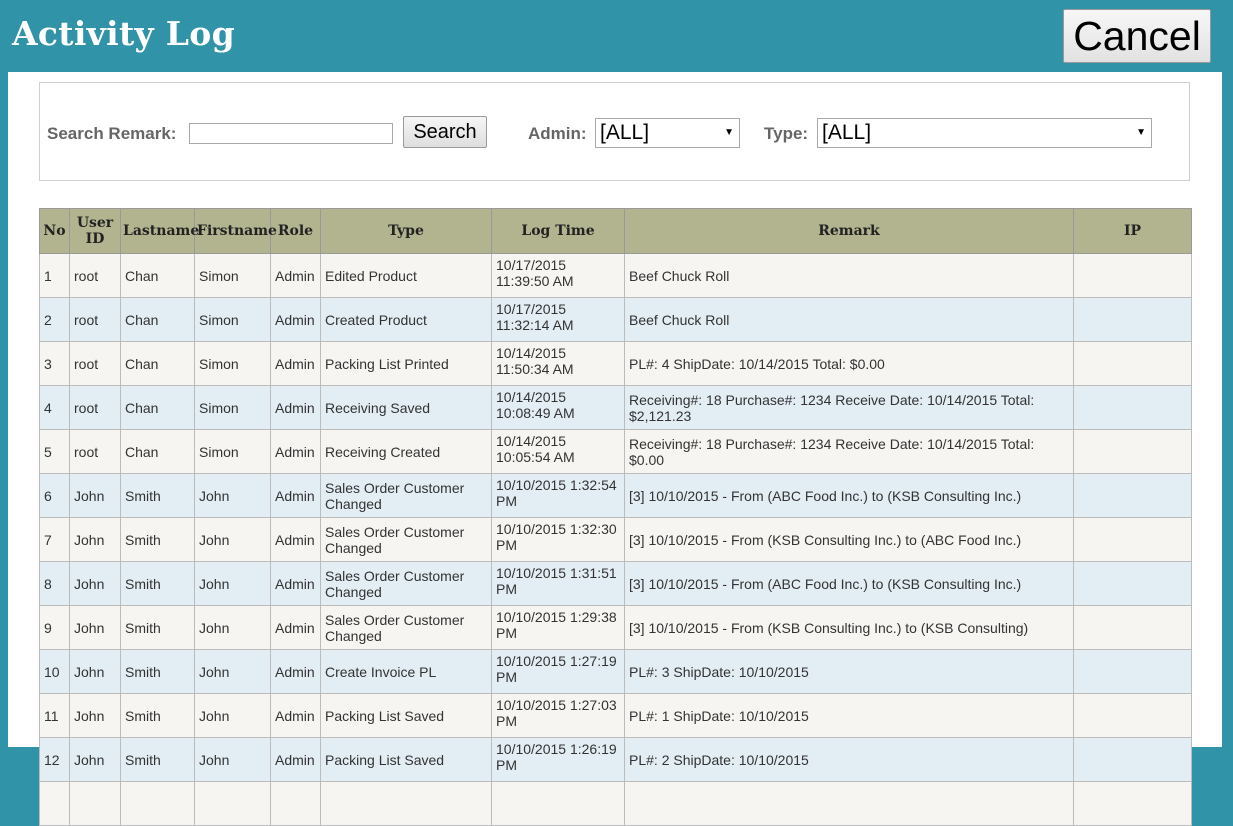 The height and width of the screenshot is (826, 1233). What do you see at coordinates (1132, 231) in the screenshot?
I see `column-header-ip: IP` at bounding box center [1132, 231].